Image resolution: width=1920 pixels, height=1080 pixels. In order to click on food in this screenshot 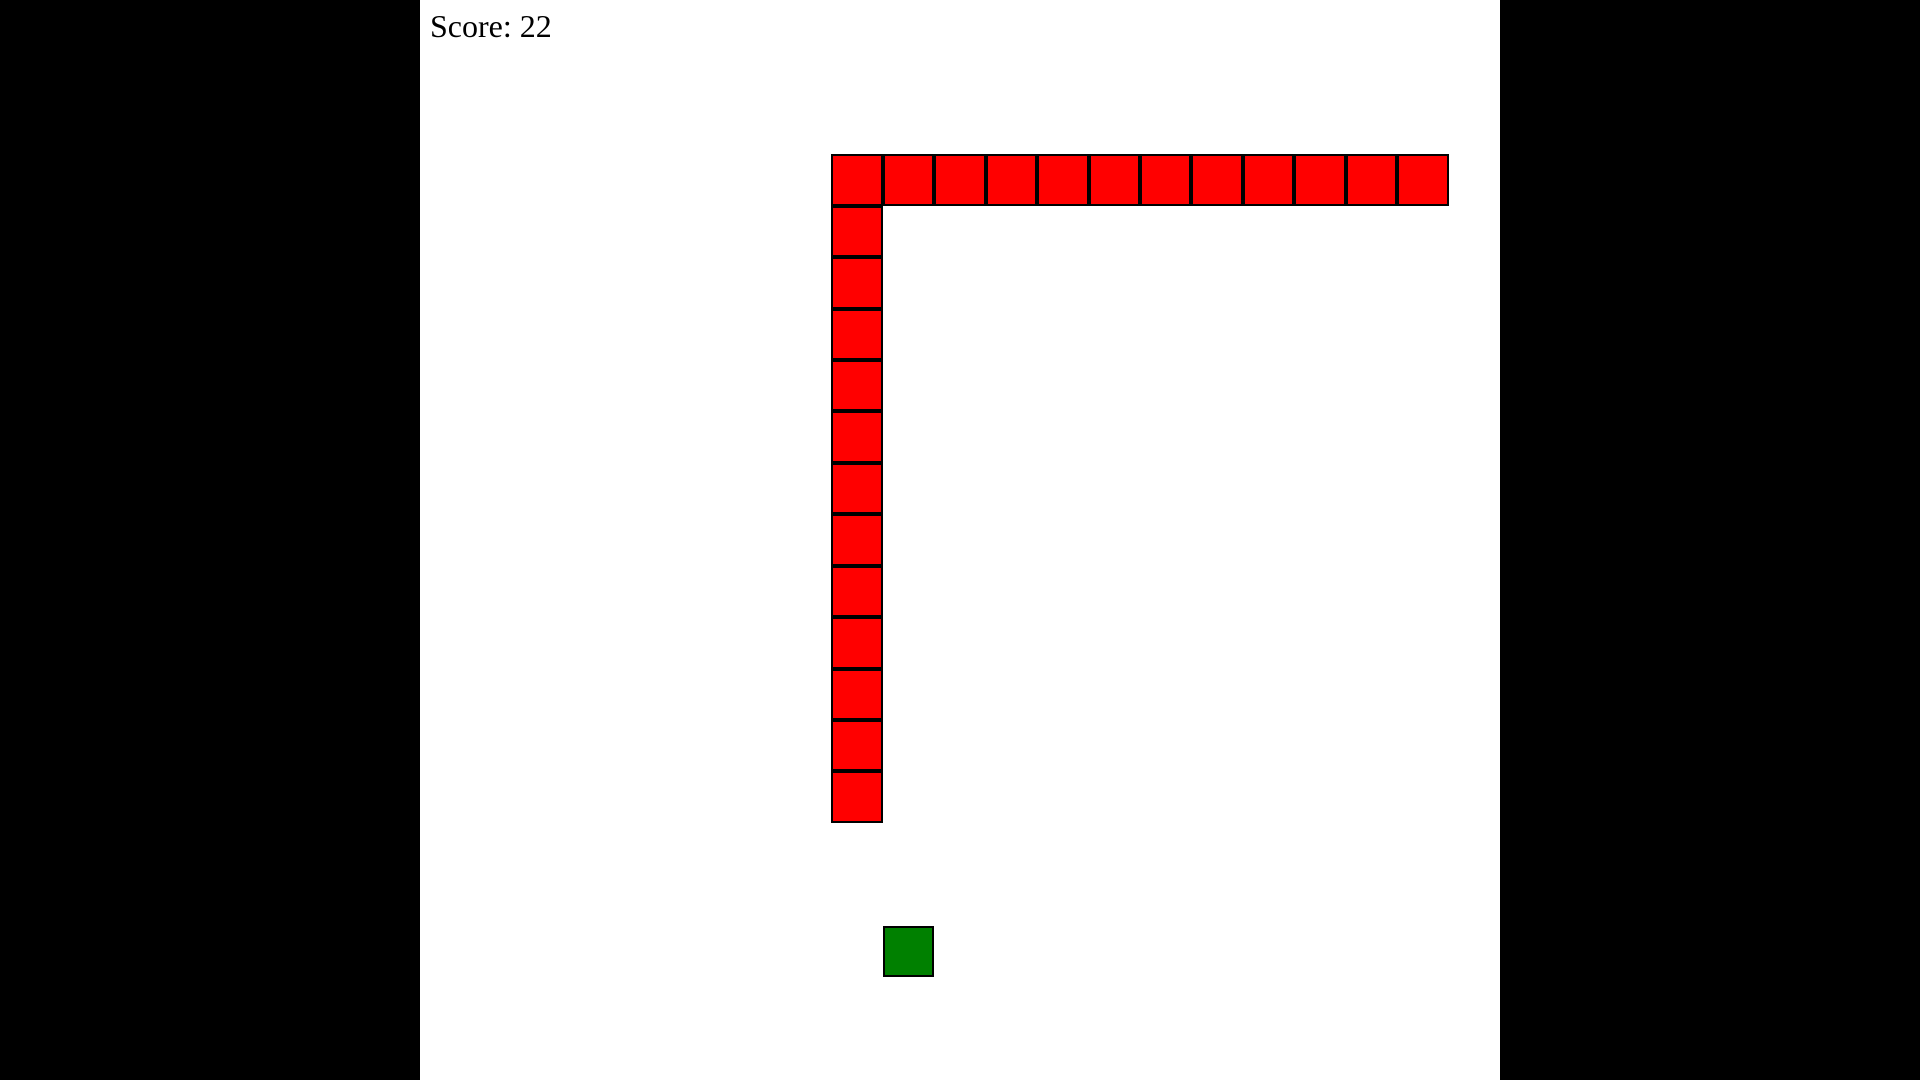, I will do `click(908, 951)`.